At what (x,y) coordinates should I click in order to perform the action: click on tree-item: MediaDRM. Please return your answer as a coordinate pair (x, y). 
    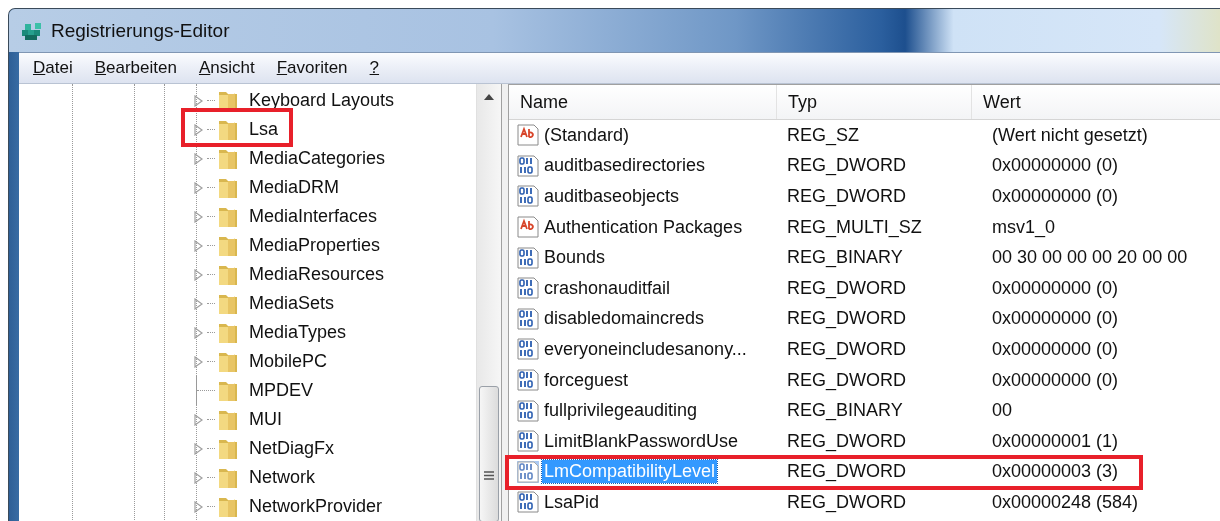
    Looking at the image, I should click on (294, 187).